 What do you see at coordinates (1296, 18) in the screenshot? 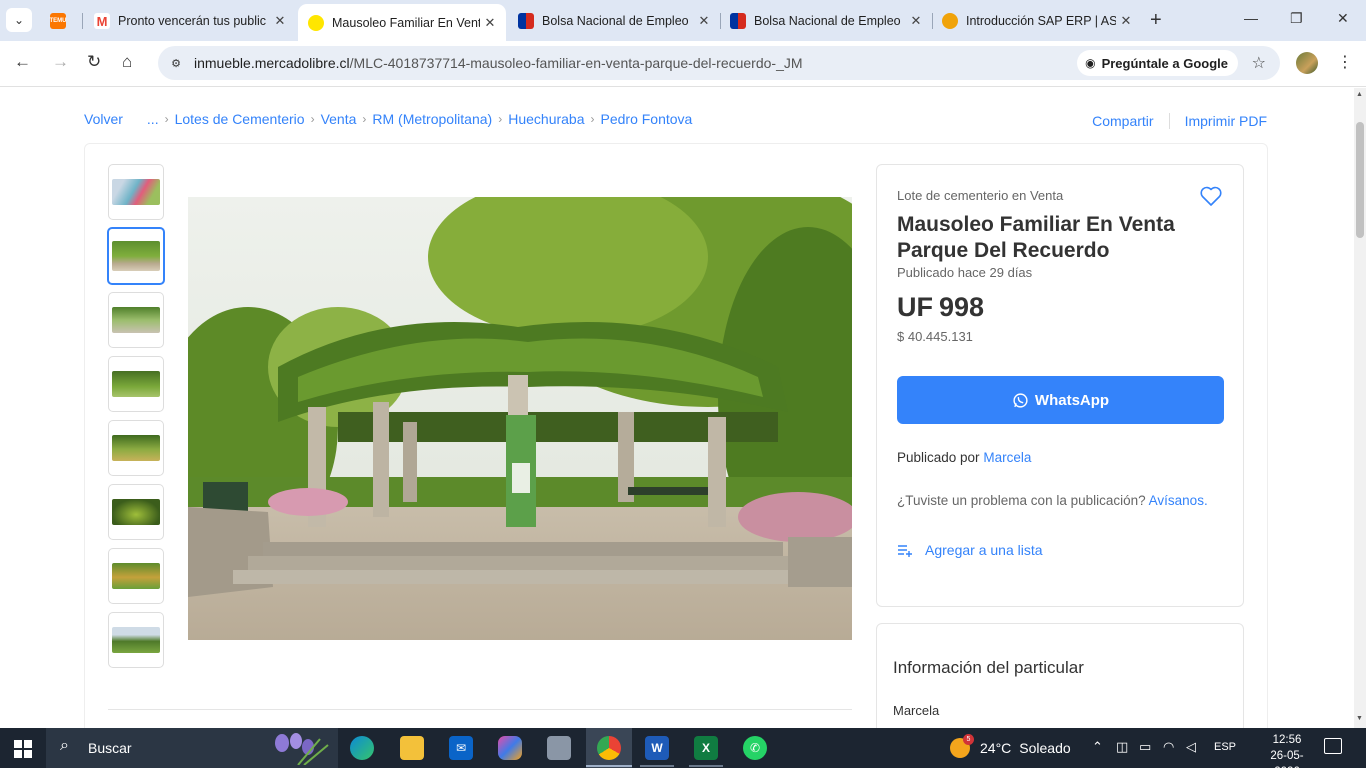
I see `restore-icon: ❐` at bounding box center [1296, 18].